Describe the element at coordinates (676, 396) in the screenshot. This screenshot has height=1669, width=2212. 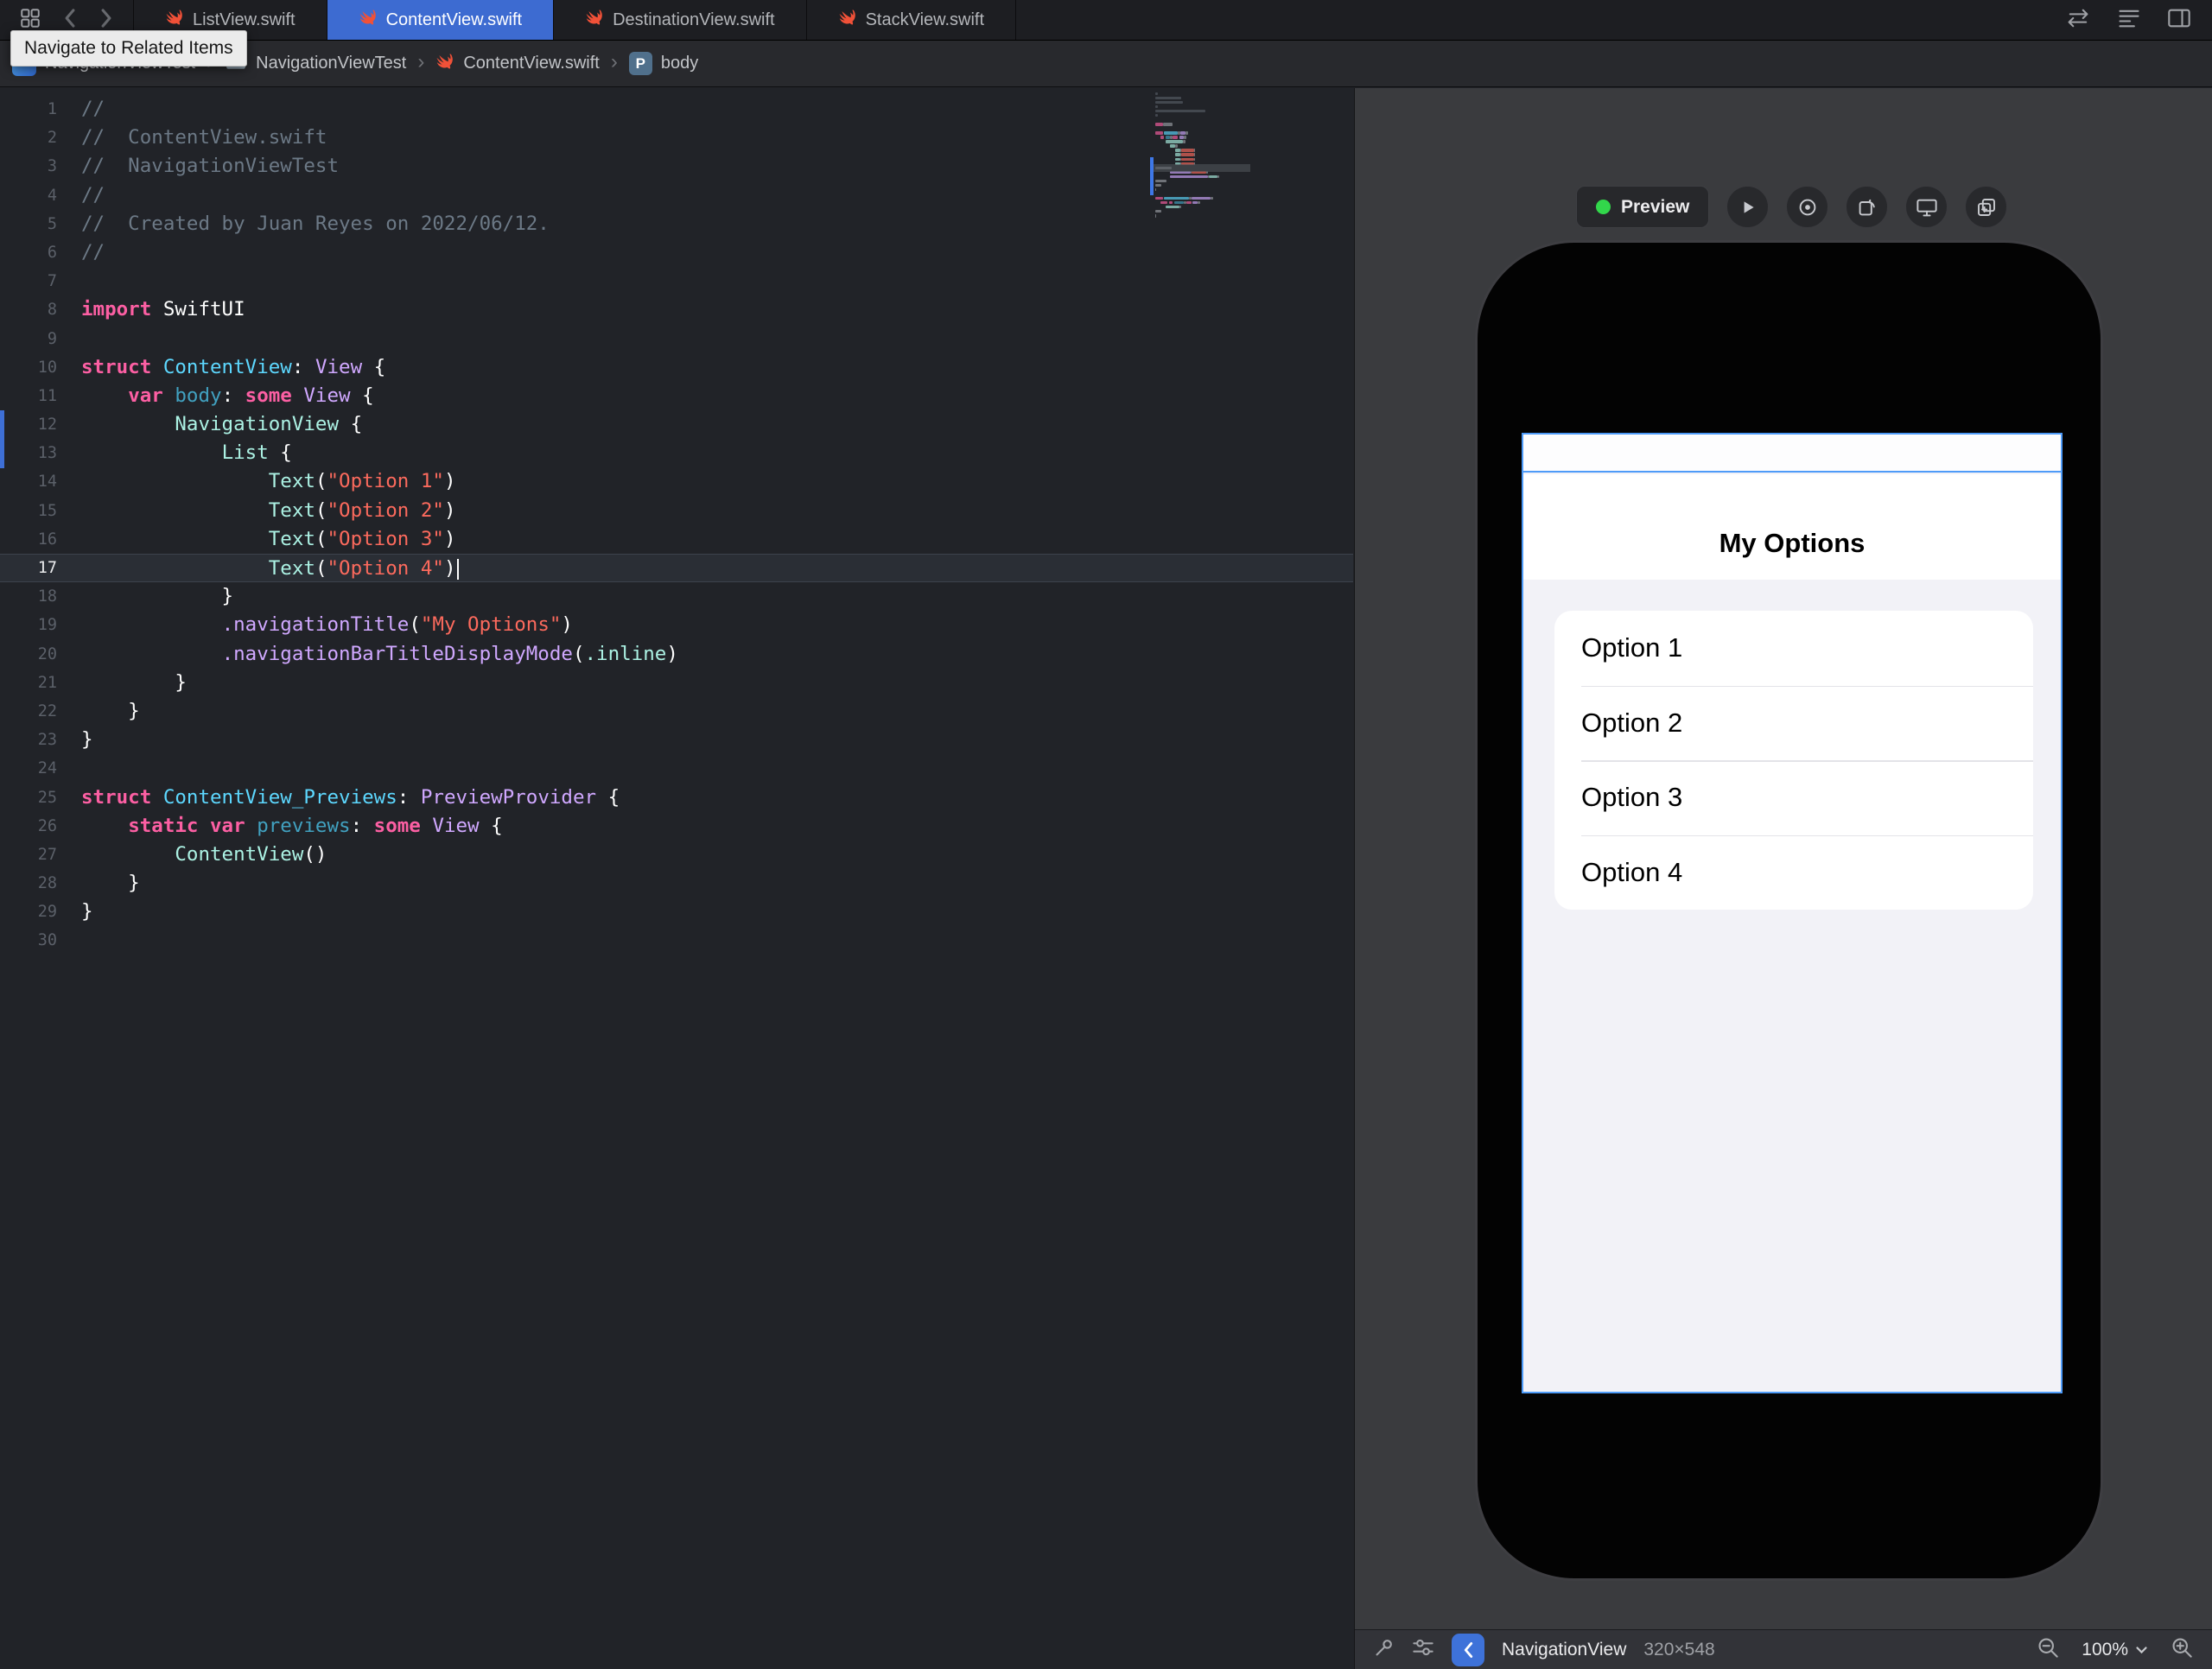
I see `code-line: var body: some View {` at that location.